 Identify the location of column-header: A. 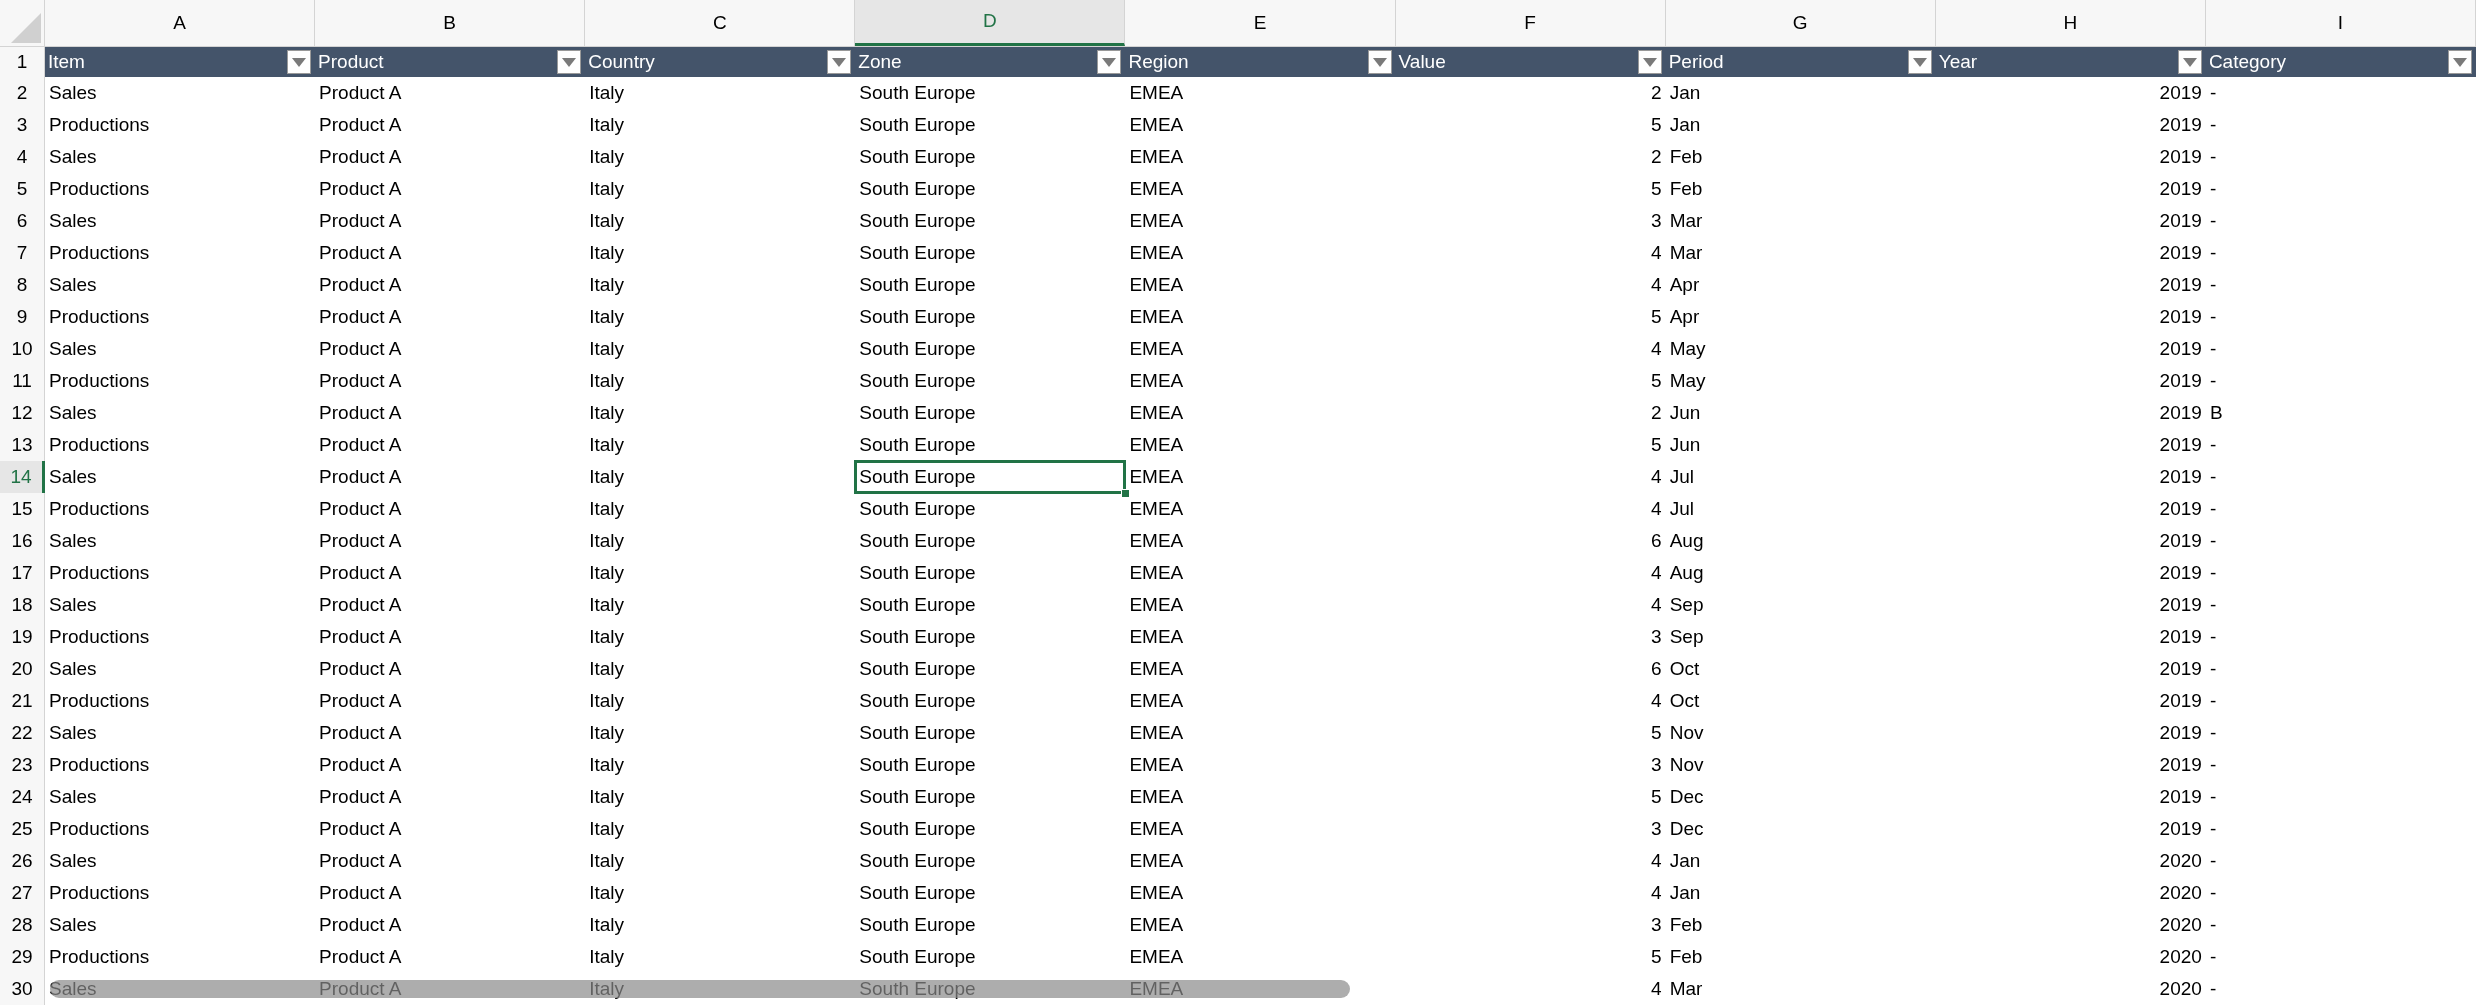
(180, 23).